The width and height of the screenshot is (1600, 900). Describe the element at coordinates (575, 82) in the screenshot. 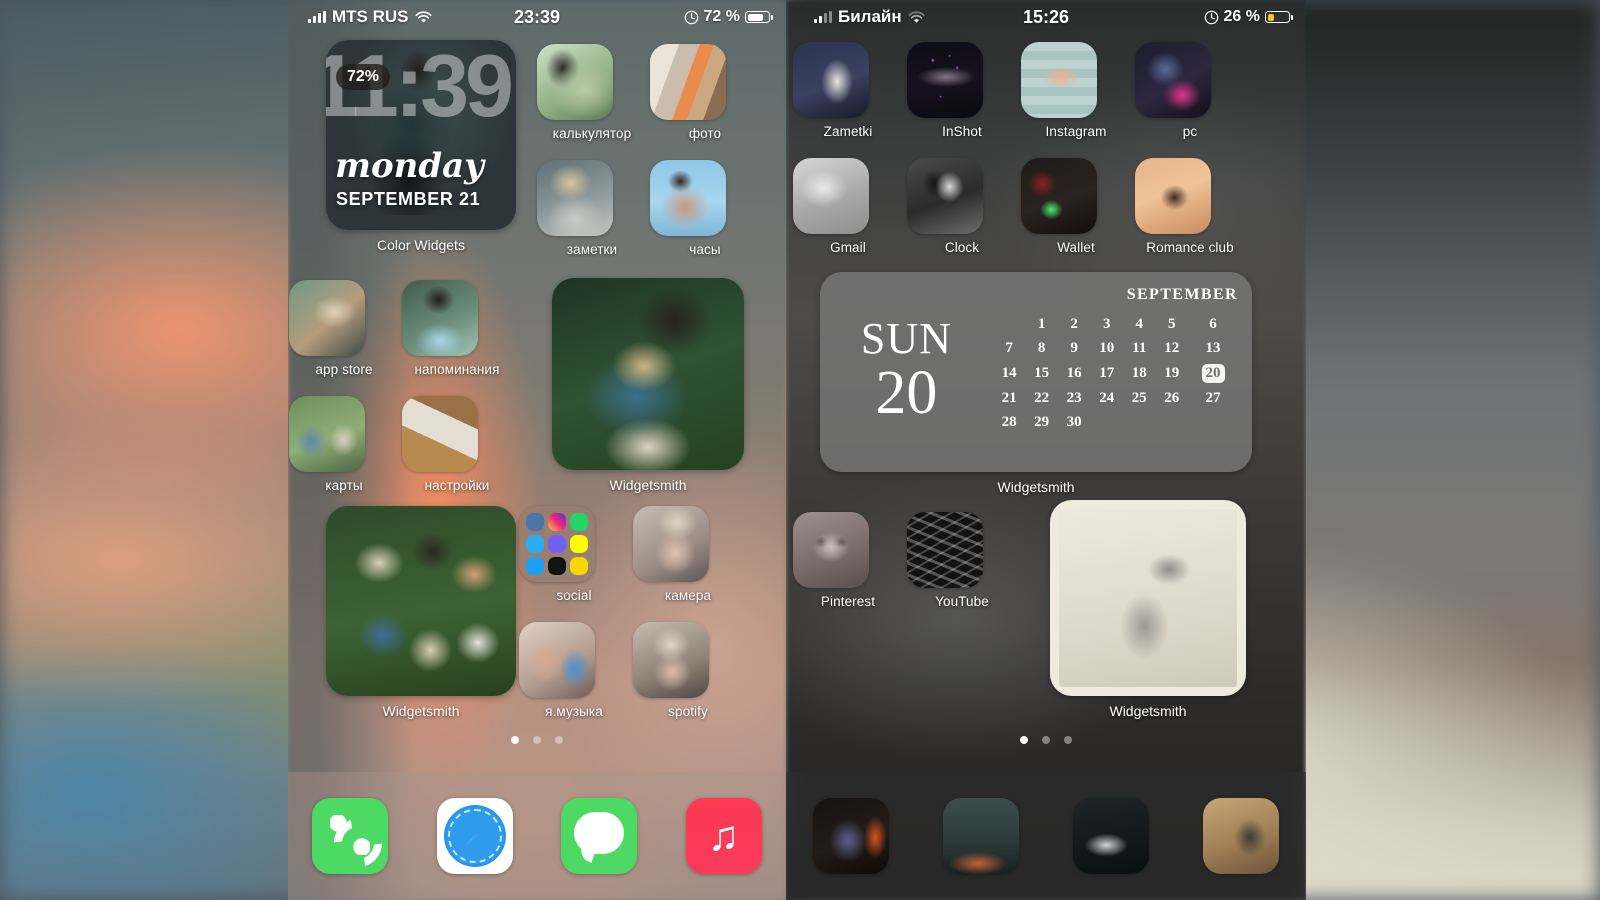

I see `photo-icon-calculator` at that location.